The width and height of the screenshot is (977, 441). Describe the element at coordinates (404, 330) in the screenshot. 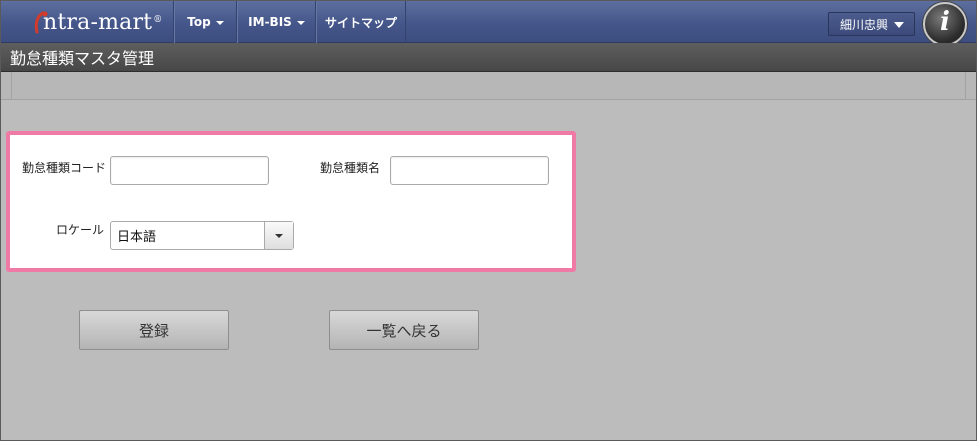

I see `back-to-list-button: 一覧へ戻る` at that location.